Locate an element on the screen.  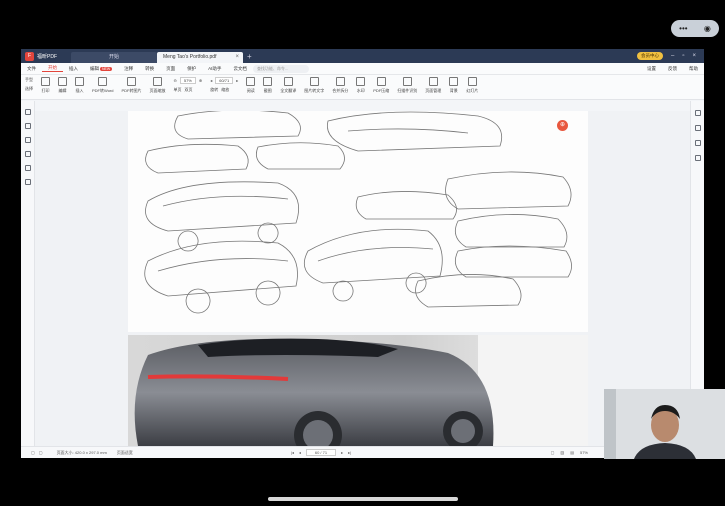
search-icon is located at coordinates (27, 154).